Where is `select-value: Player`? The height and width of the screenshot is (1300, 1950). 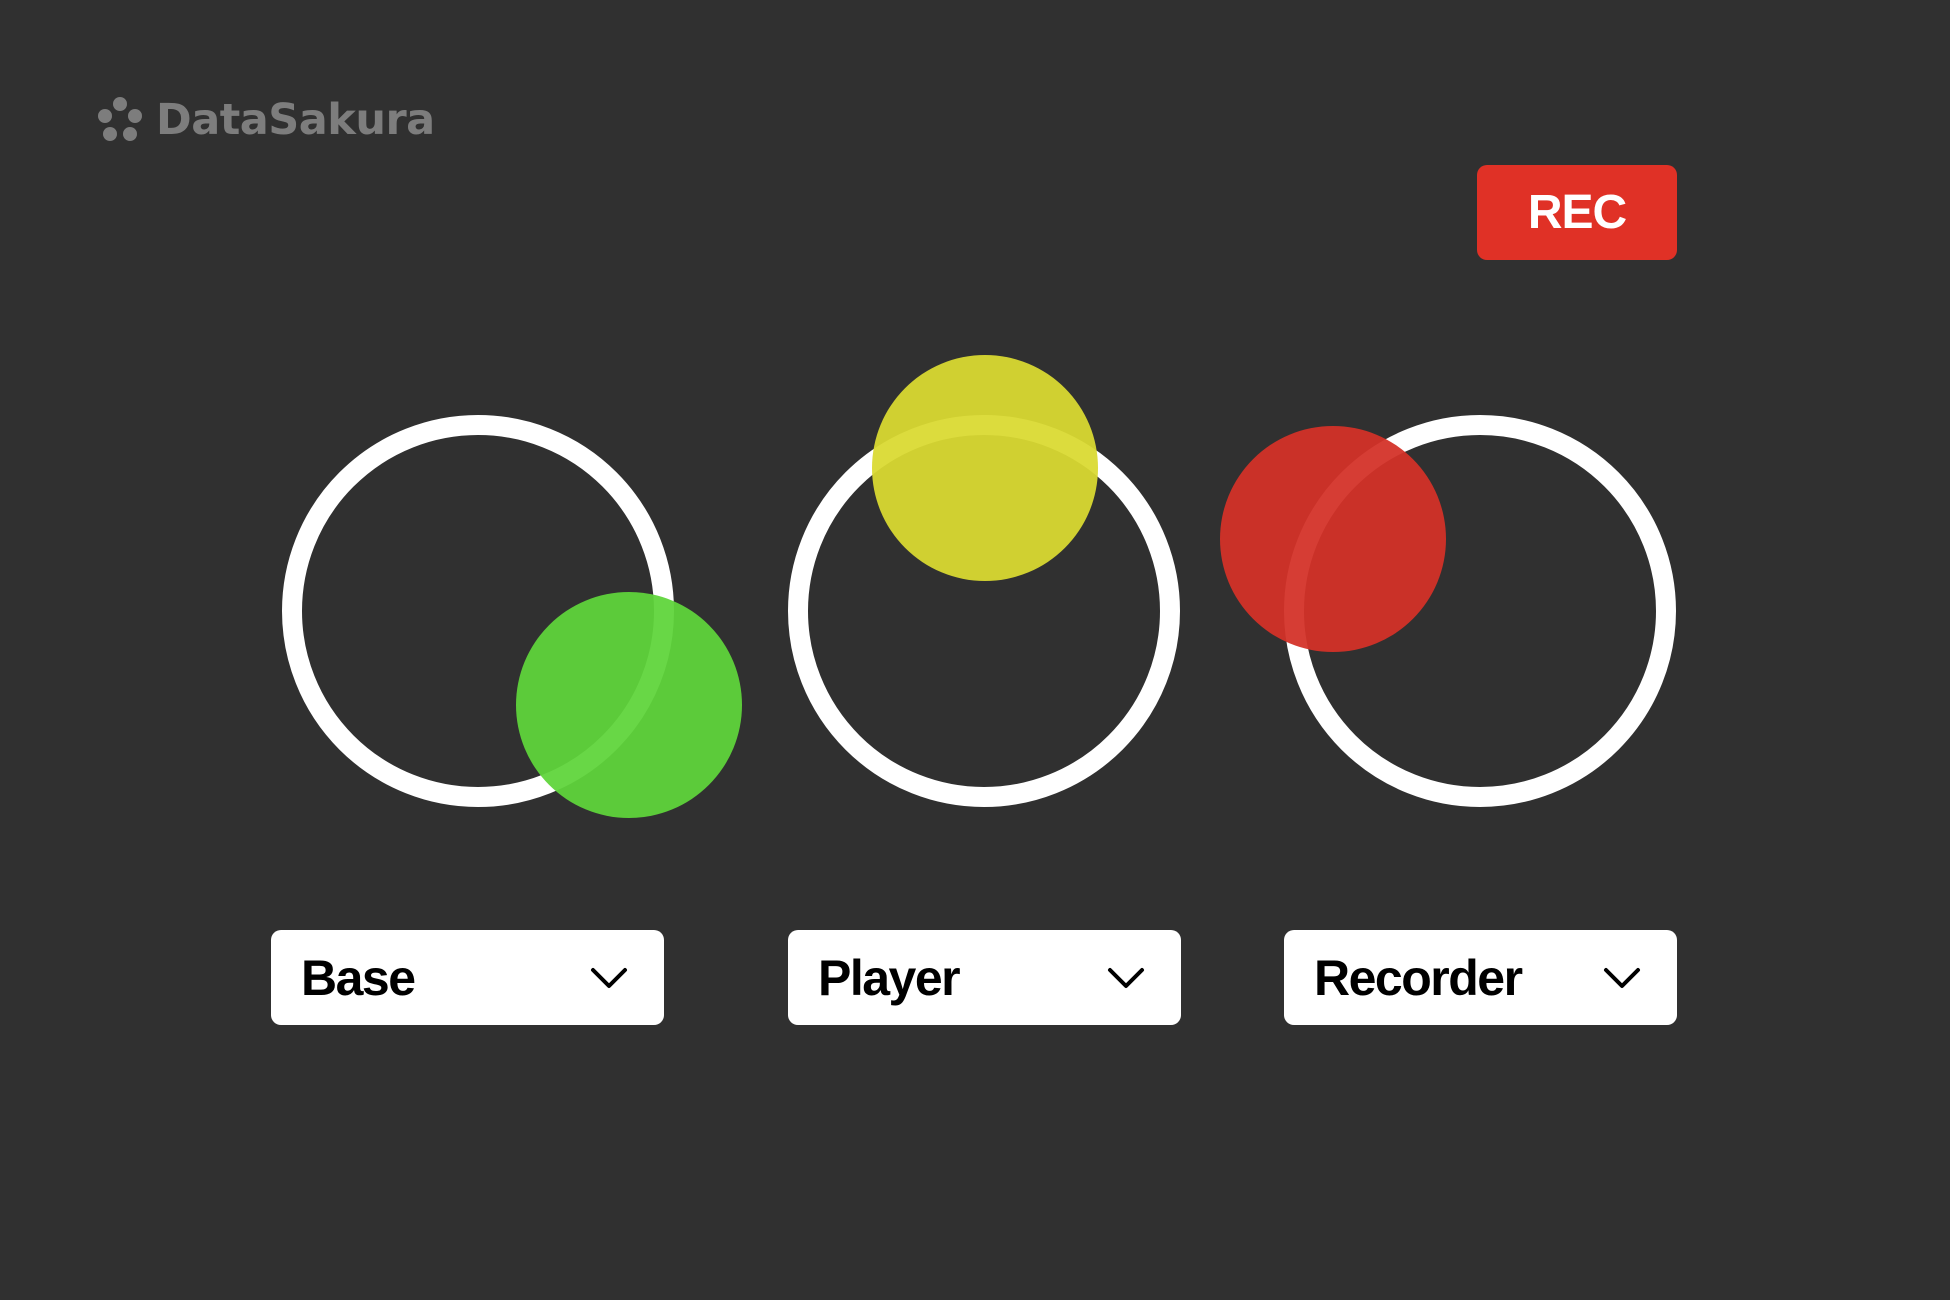 select-value: Player is located at coordinates (889, 977).